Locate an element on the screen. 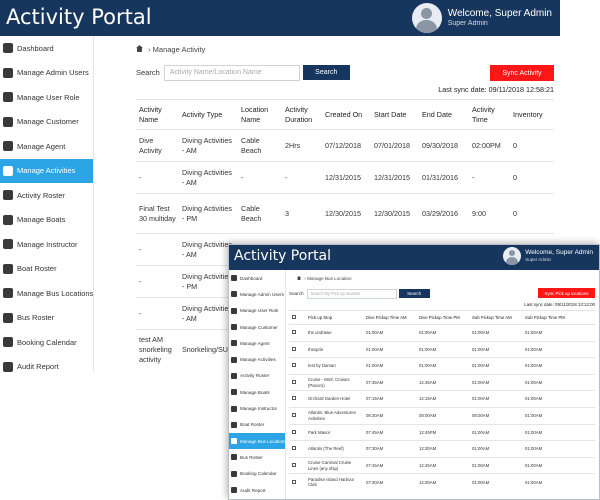 Image resolution: width=600 pixels, height=500 pixels. table-cell: 12:15AM is located at coordinates (442, 399).